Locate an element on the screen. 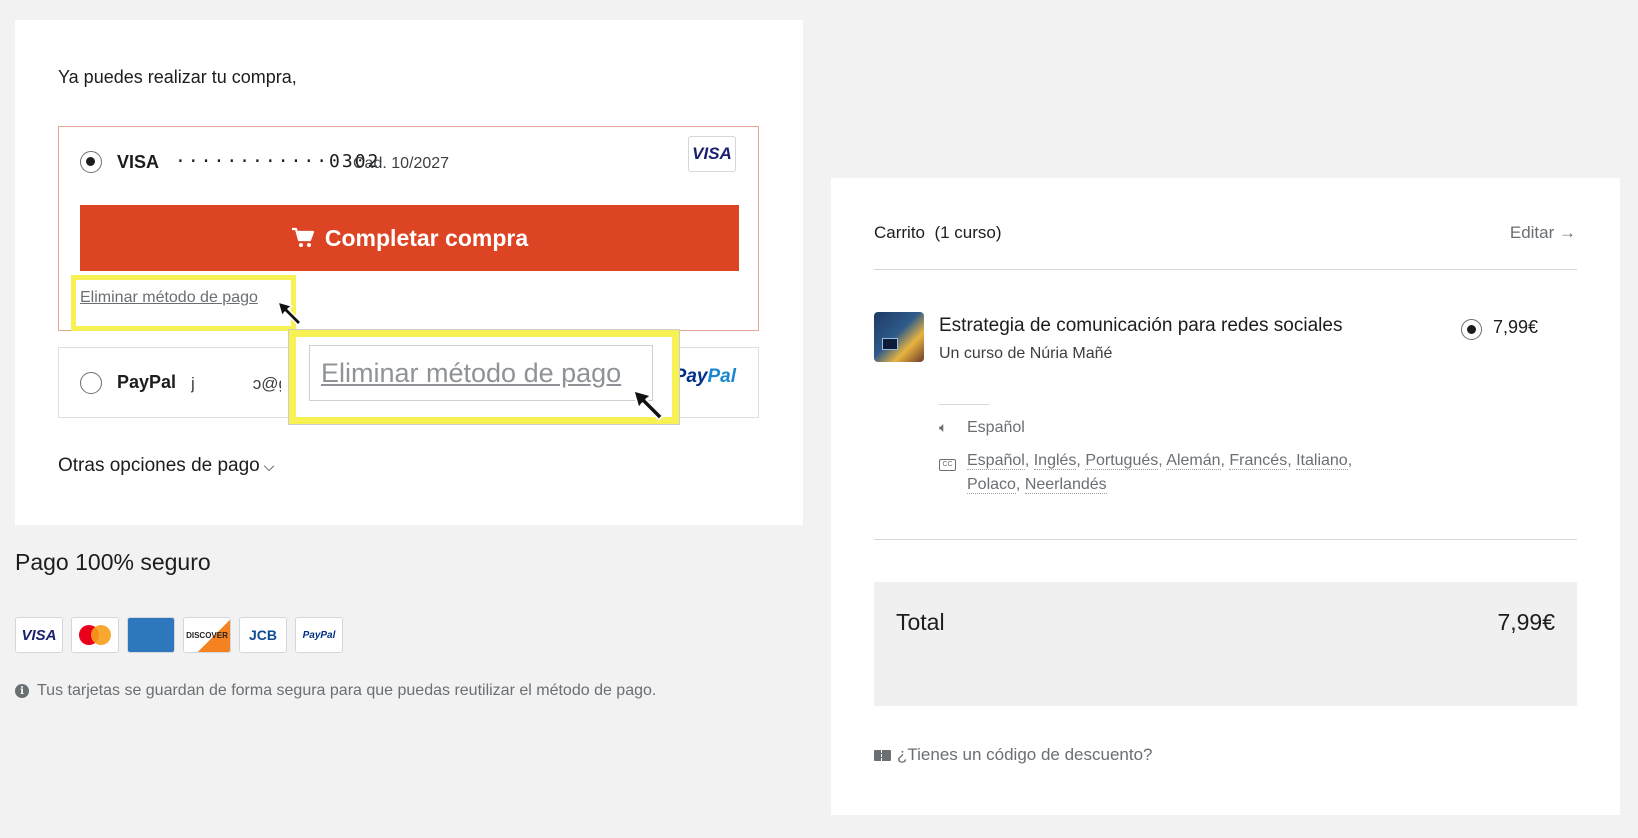 The height and width of the screenshot is (838, 1638). ticket-icon is located at coordinates (882, 755).